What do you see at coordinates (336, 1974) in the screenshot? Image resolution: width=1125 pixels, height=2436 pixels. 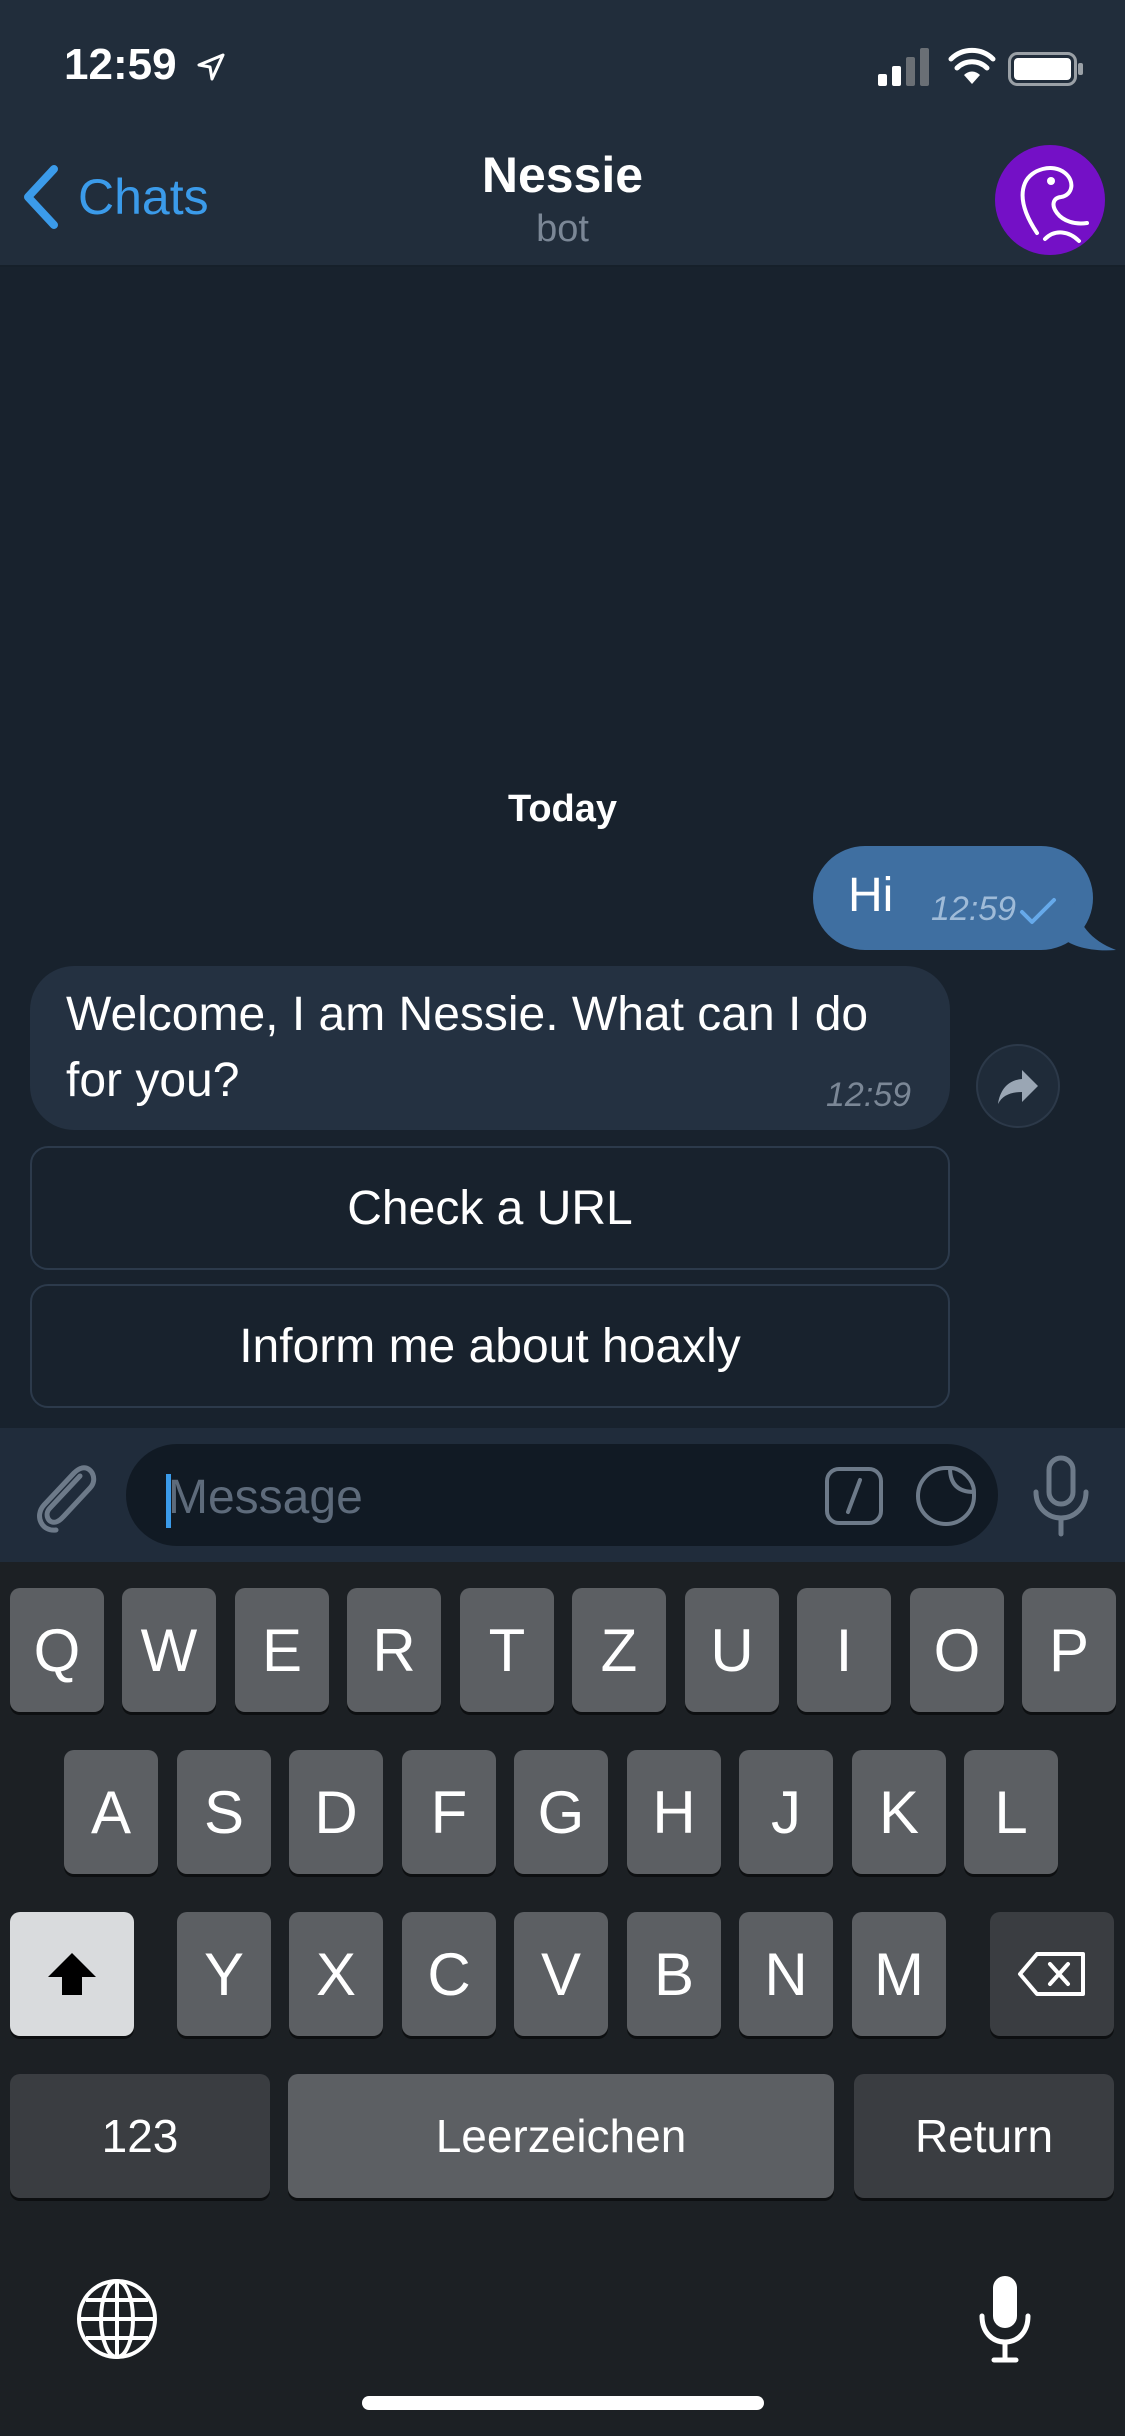 I see `key-x: X` at bounding box center [336, 1974].